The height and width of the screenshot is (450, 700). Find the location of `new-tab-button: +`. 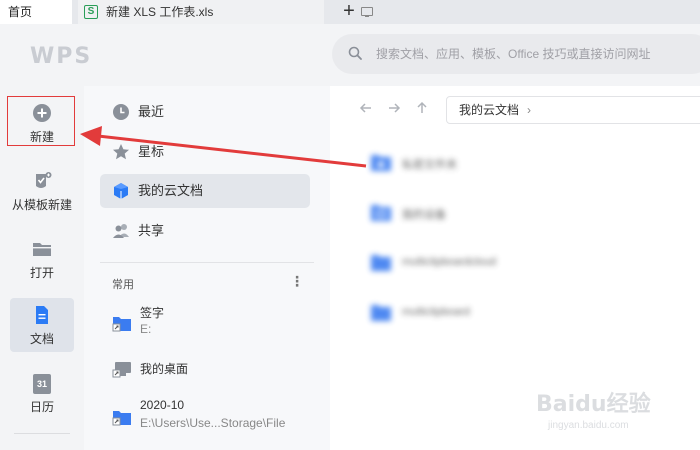

new-tab-button: + is located at coordinates (349, 12).